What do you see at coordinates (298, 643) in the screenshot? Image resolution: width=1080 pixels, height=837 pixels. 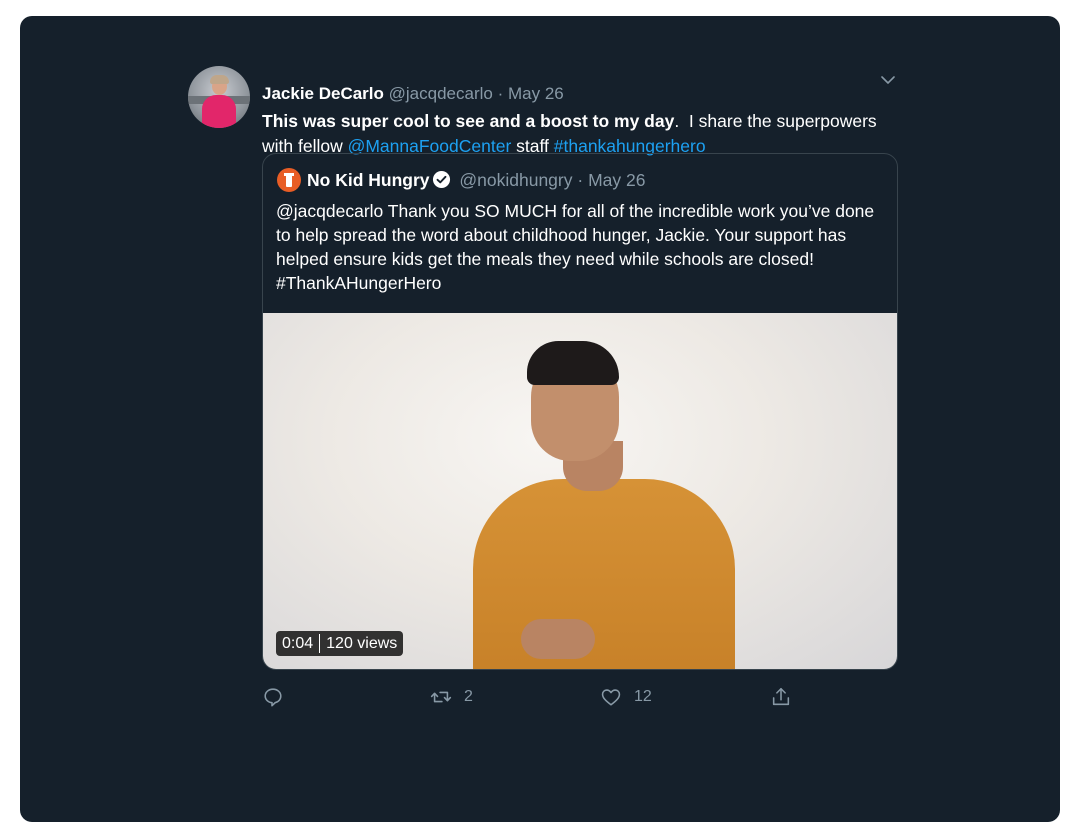 I see `video-duration: 0:04` at bounding box center [298, 643].